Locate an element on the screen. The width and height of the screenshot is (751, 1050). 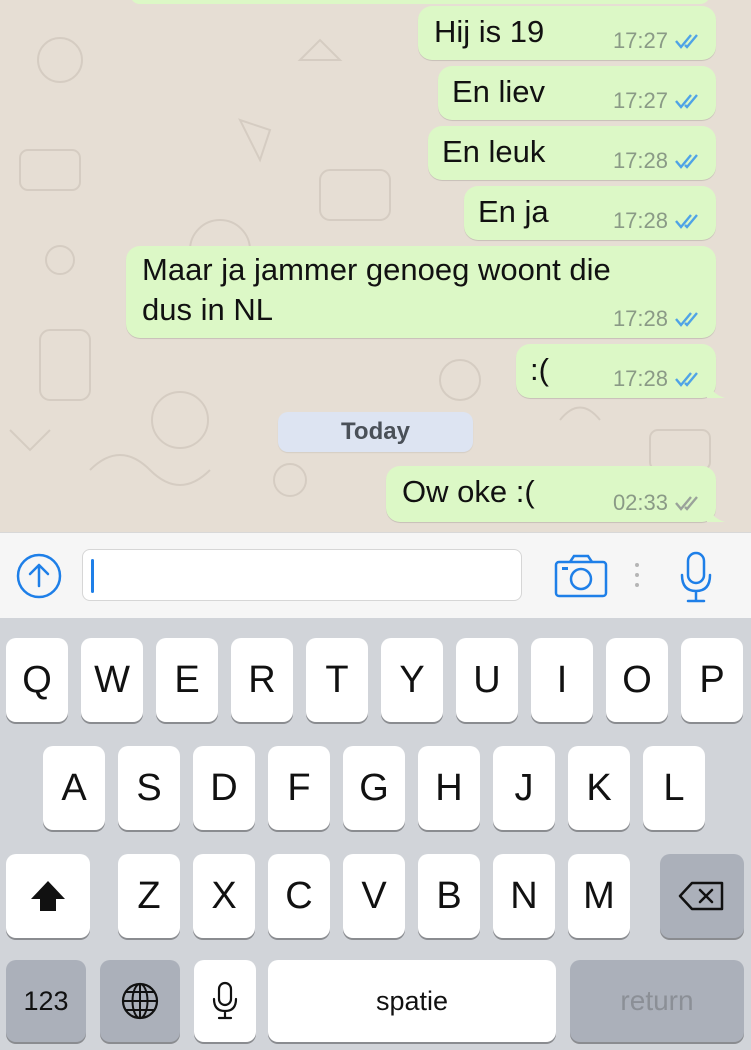
message-text: En liev is located at coordinates (499, 91).